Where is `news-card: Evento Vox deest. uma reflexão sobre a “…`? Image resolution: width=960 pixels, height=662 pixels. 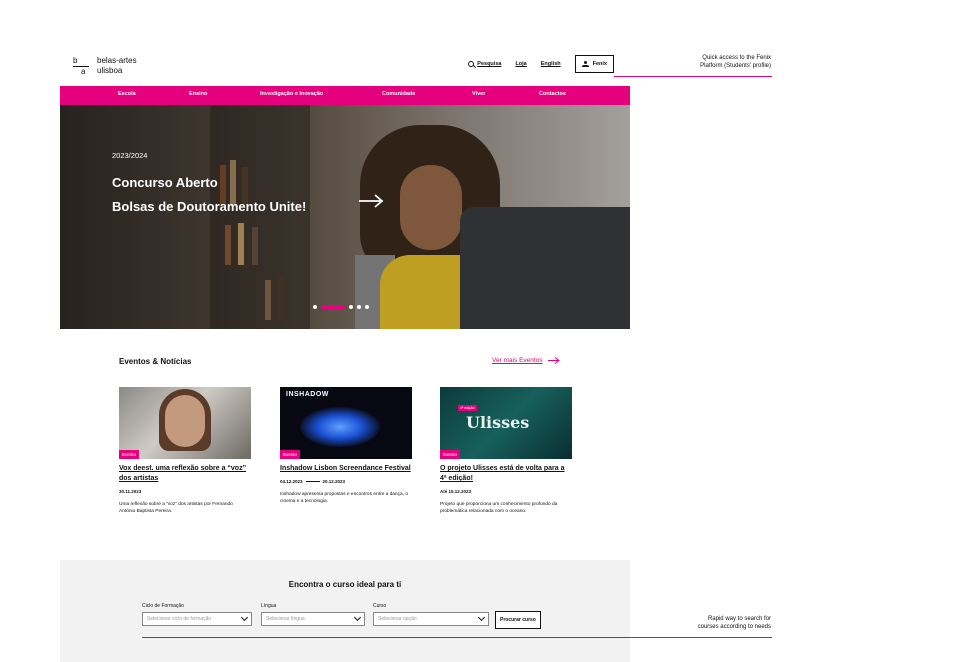
news-card: Evento Vox deest. uma reflexão sobre a “… is located at coordinates (185, 451).